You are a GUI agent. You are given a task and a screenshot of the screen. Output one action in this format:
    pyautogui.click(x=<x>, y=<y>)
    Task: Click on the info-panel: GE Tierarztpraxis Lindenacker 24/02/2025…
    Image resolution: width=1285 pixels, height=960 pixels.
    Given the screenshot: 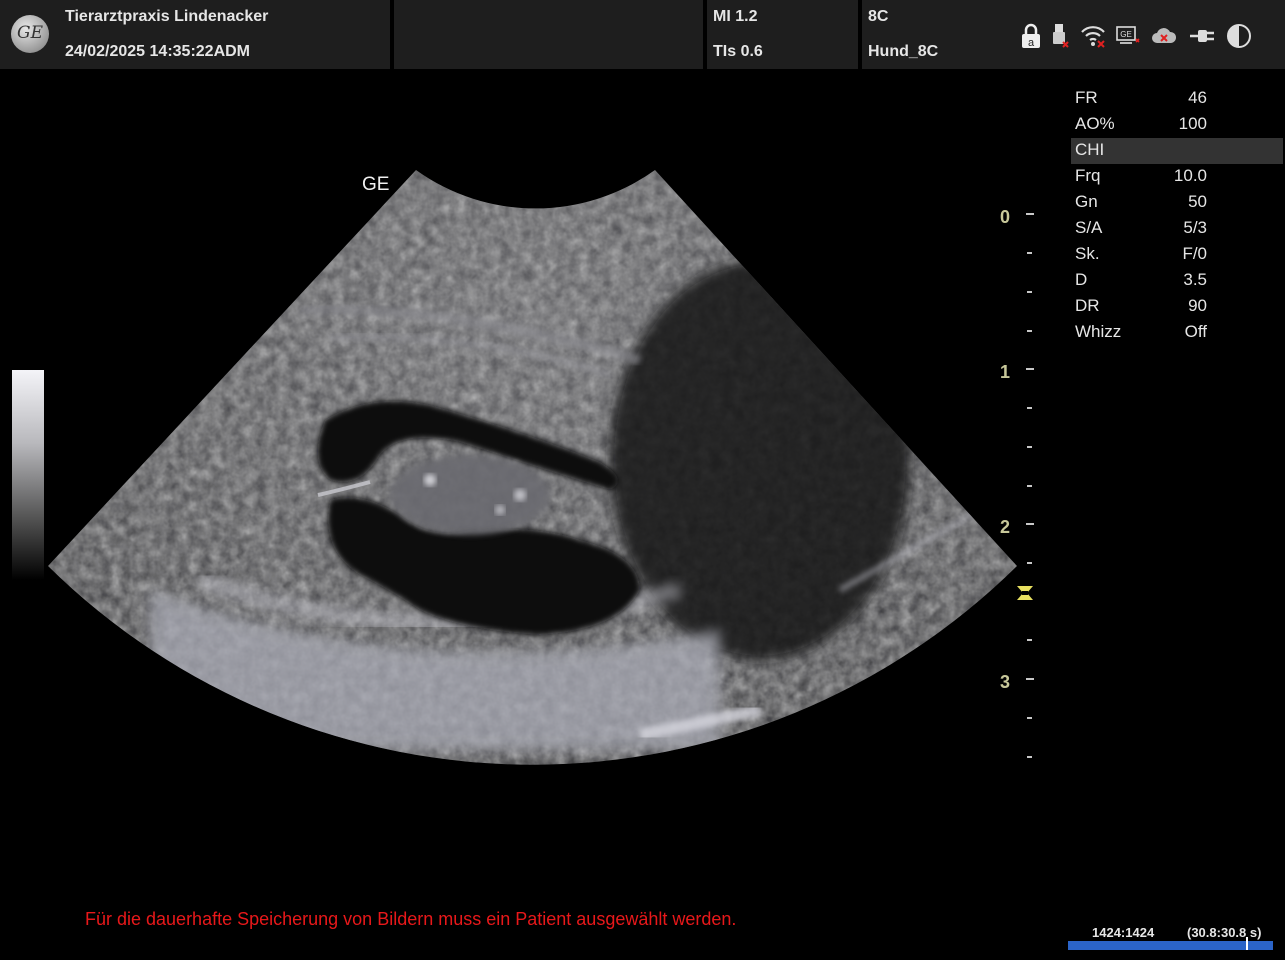 What is the action you would take?
    pyautogui.click(x=195, y=34)
    